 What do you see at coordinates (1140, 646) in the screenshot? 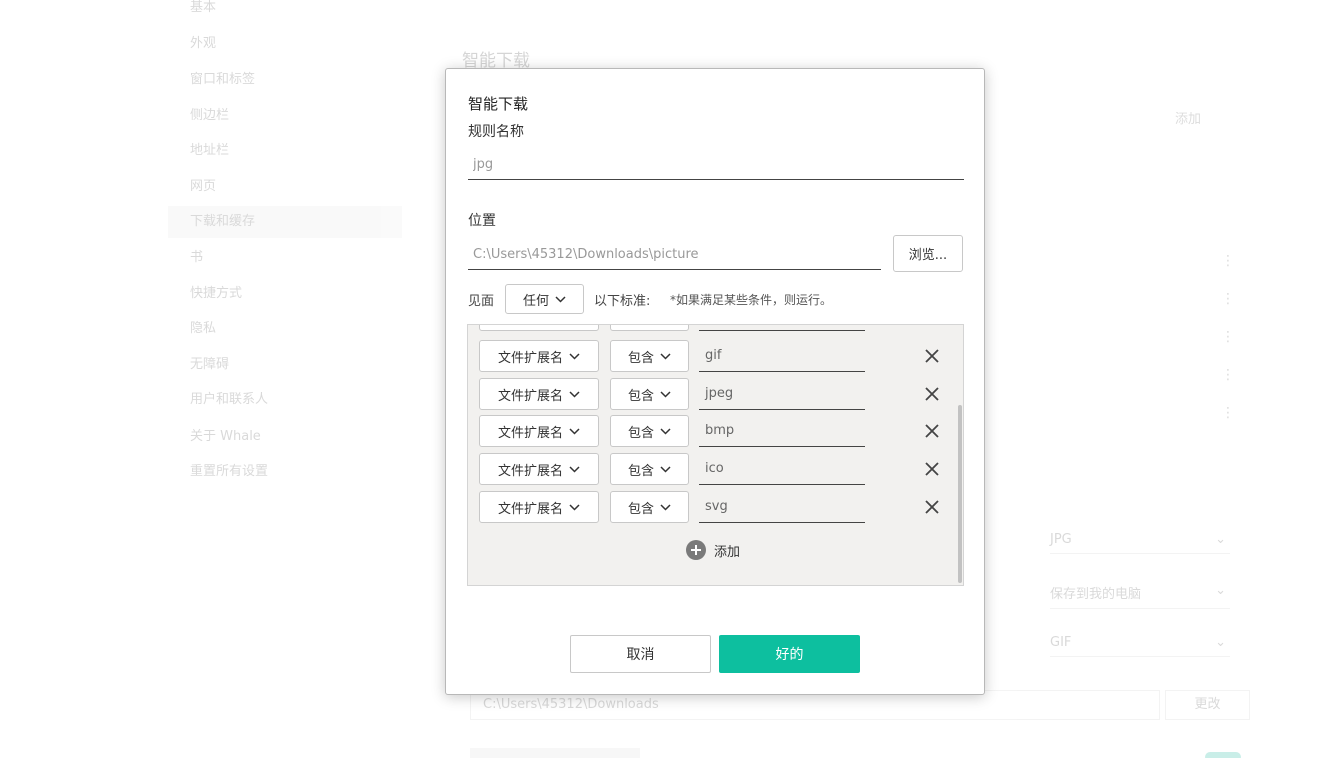
I see `background-select: GIF ⌄` at bounding box center [1140, 646].